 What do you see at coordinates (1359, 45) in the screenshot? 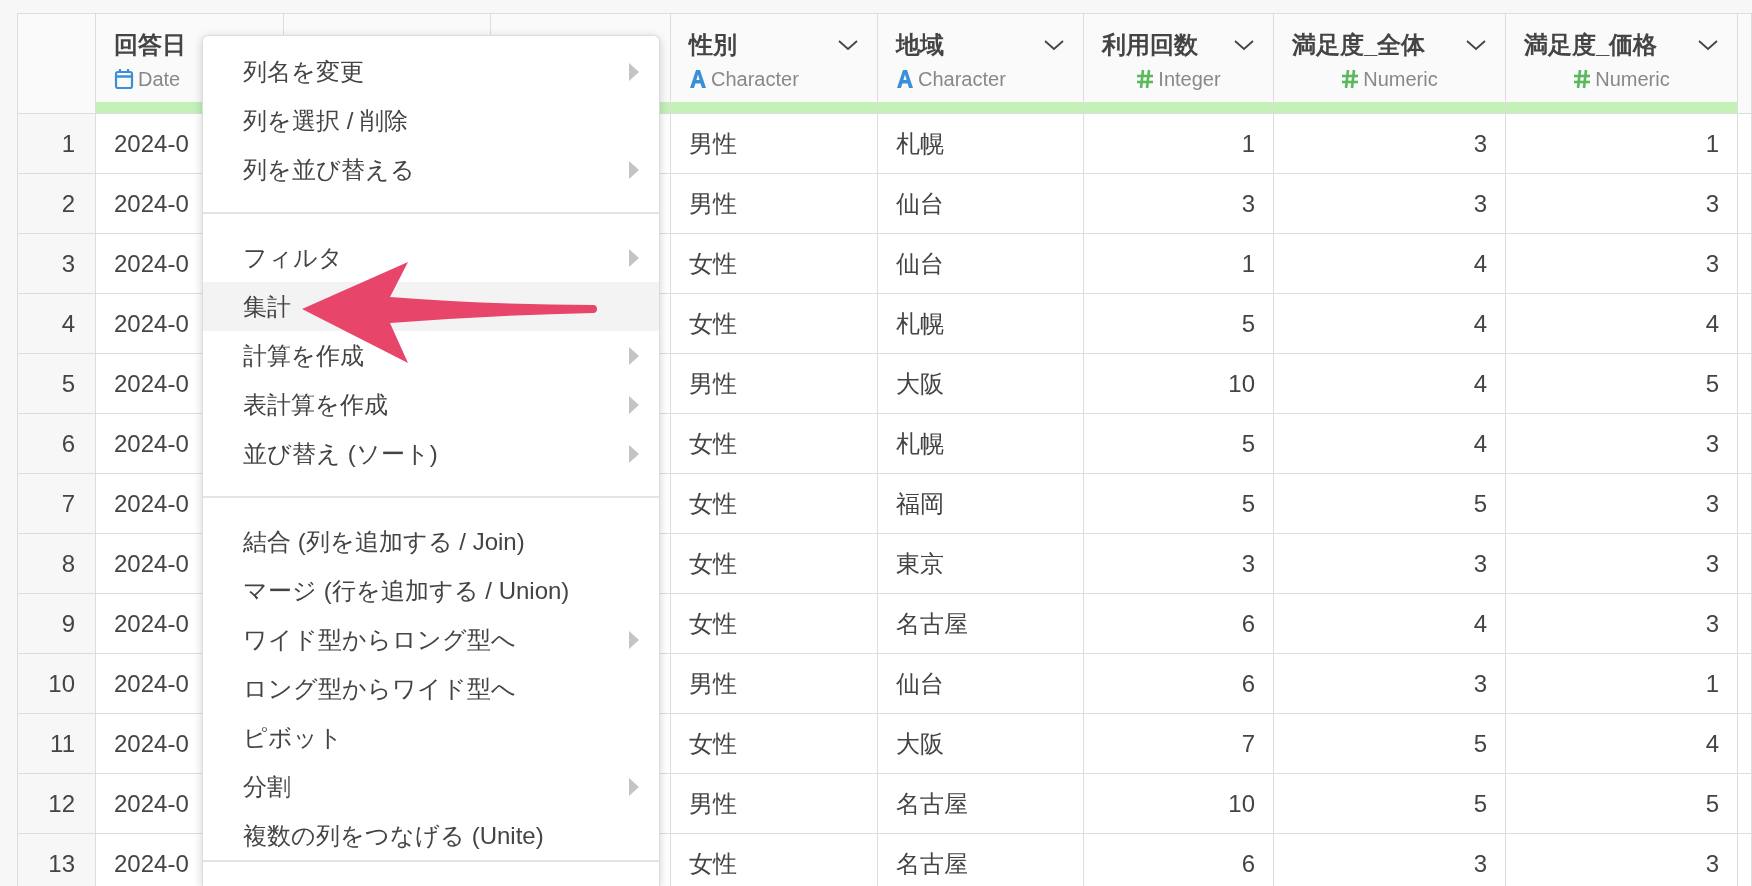
I see `column-name: 満足度_全体` at bounding box center [1359, 45].